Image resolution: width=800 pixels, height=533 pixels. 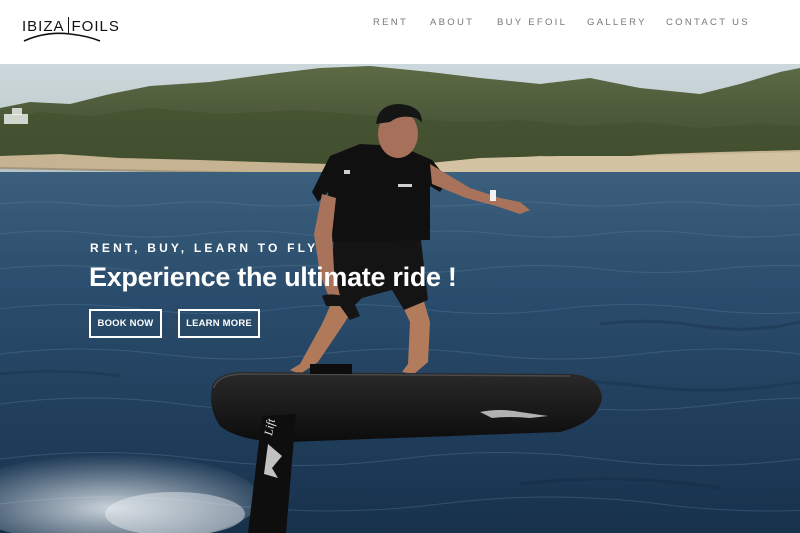 What do you see at coordinates (617, 22) in the screenshot?
I see `nav-item-gallery: GALLERY` at bounding box center [617, 22].